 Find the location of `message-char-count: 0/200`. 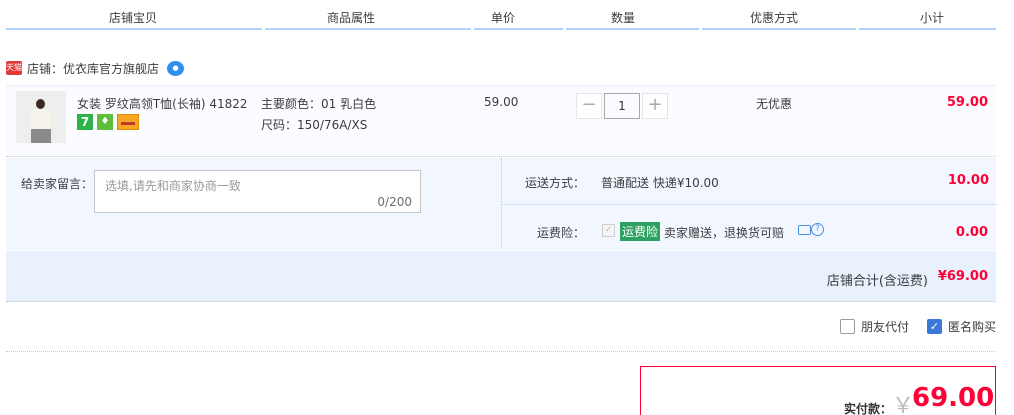

message-char-count: 0/200 is located at coordinates (394, 202).